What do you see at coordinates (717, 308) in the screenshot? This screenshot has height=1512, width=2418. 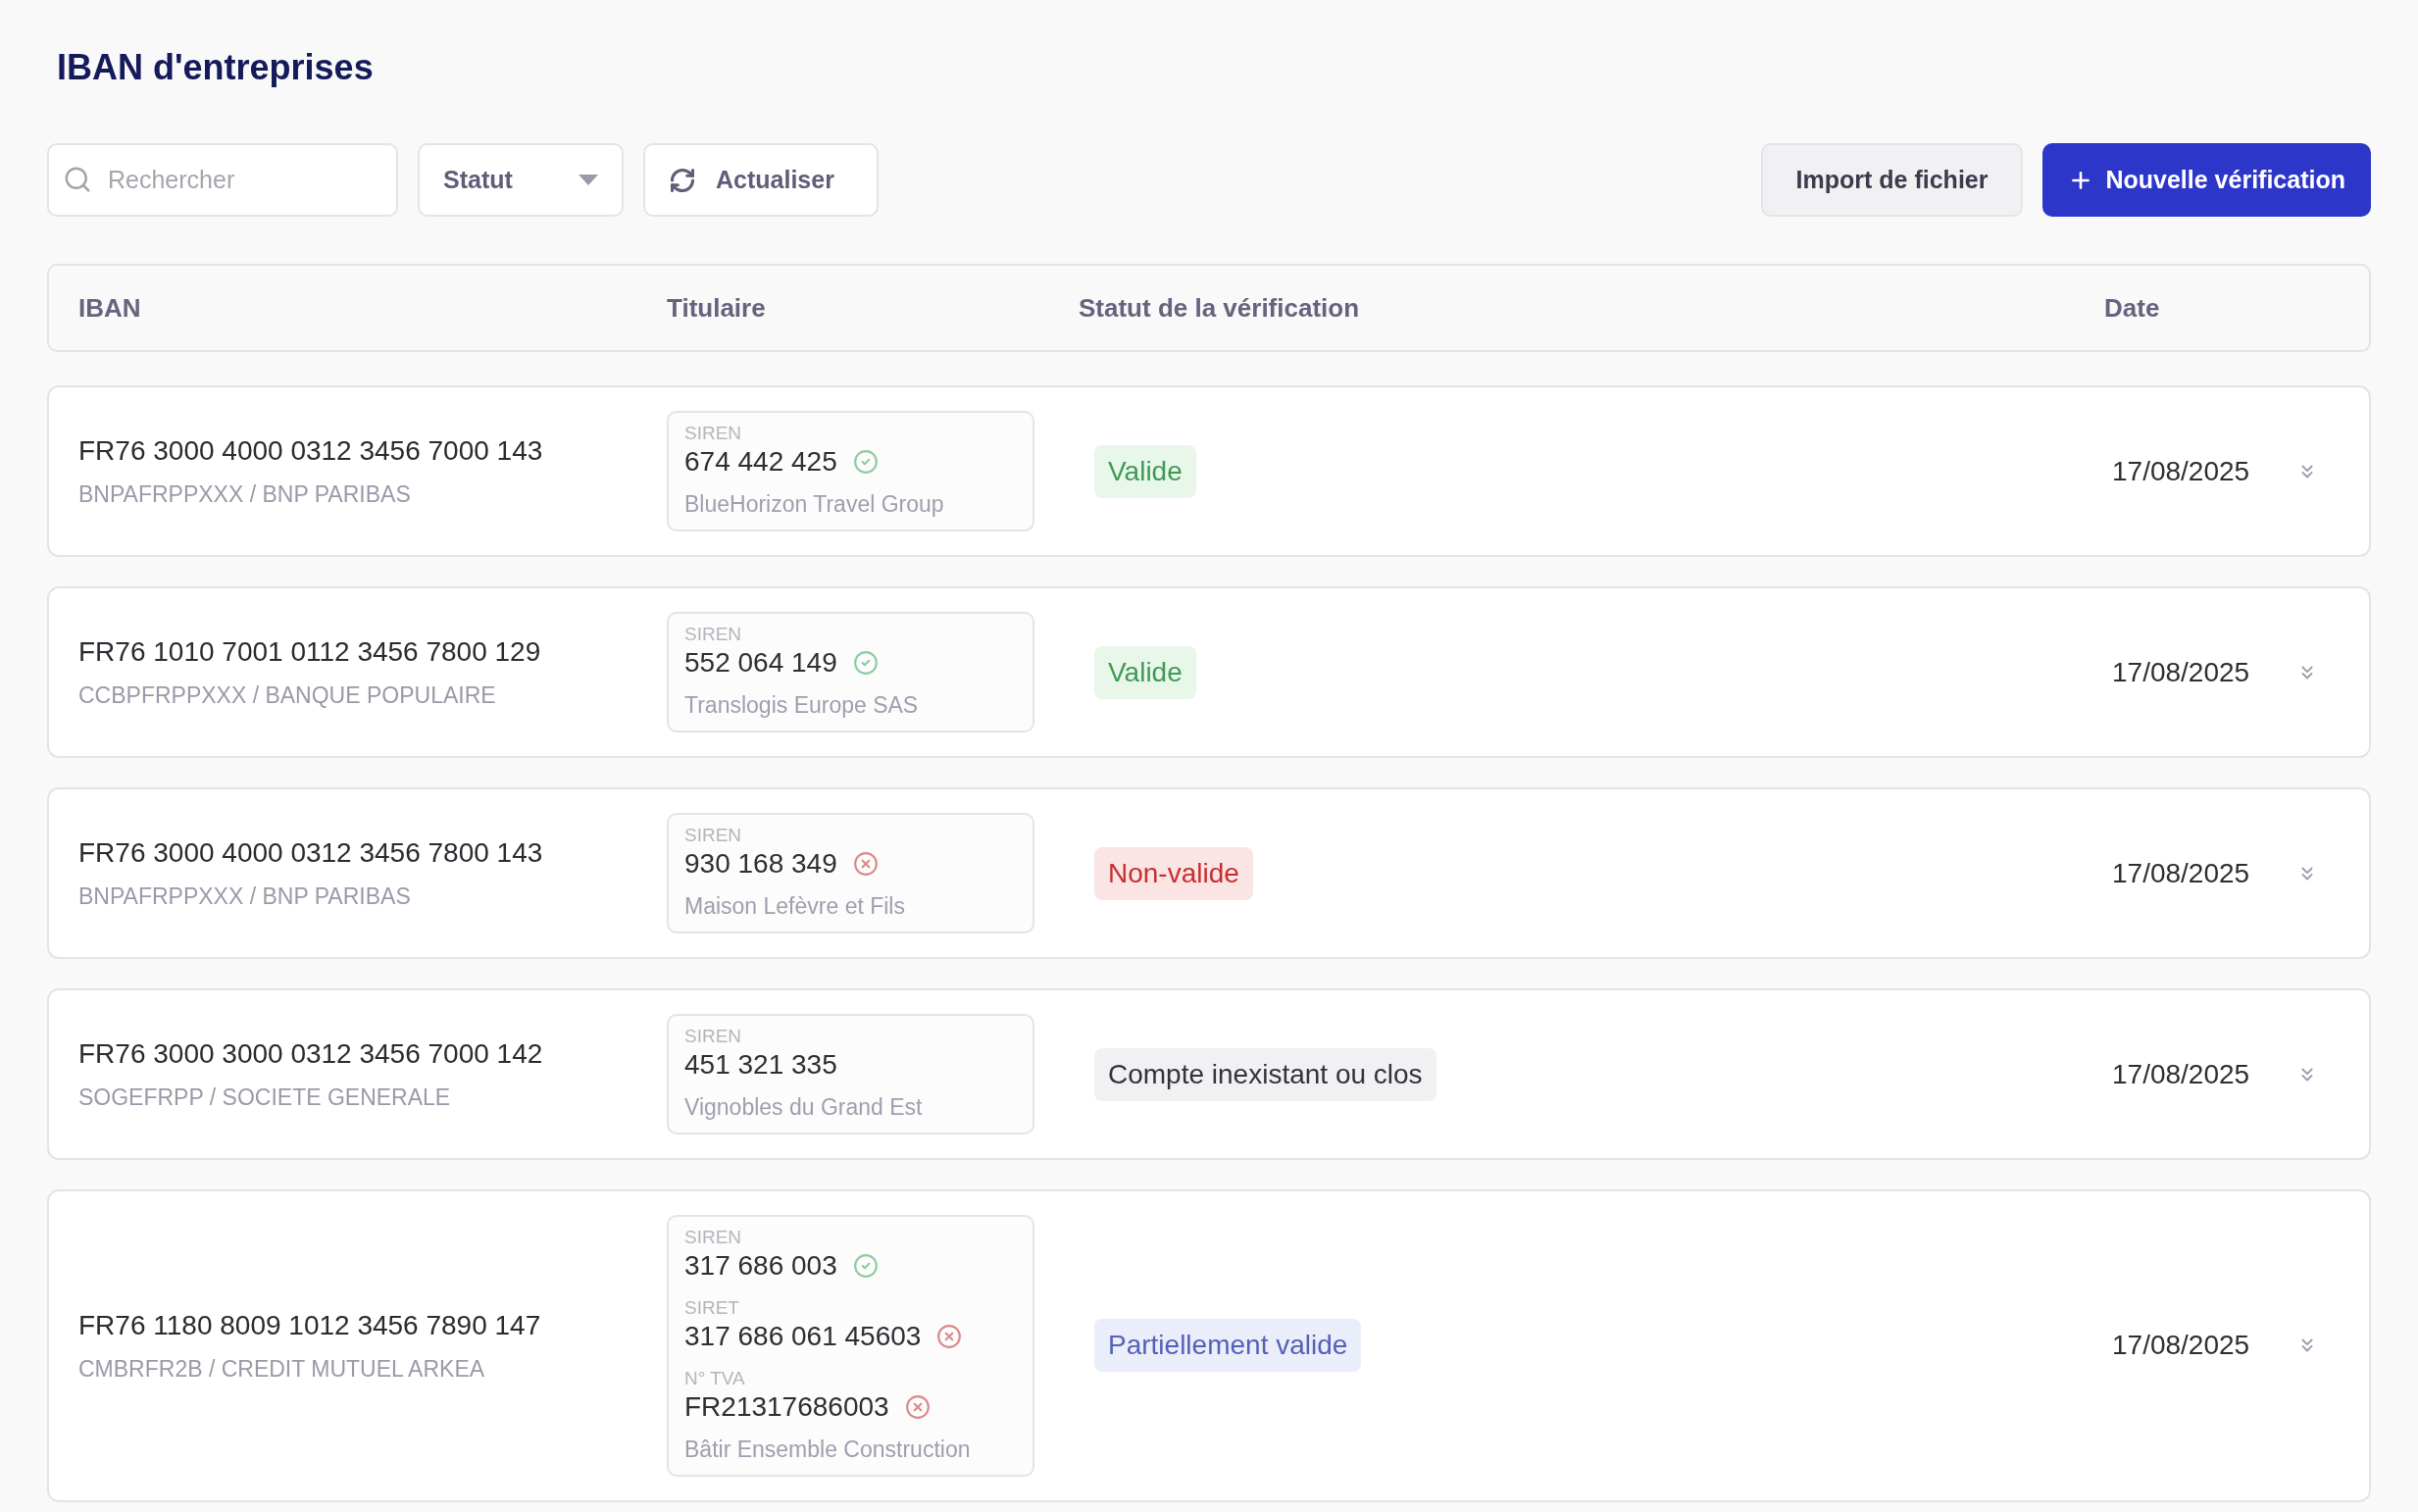 I see `column-header: Titulaire` at bounding box center [717, 308].